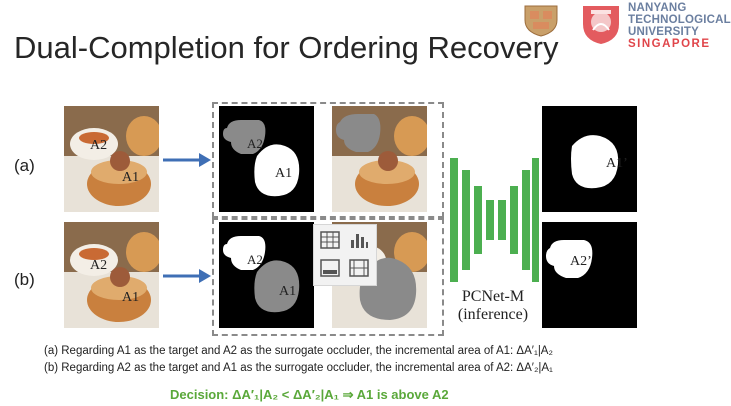 This screenshot has height=406, width=731. What do you see at coordinates (589, 275) in the screenshot?
I see `row-b-output-panel: A2’` at bounding box center [589, 275].